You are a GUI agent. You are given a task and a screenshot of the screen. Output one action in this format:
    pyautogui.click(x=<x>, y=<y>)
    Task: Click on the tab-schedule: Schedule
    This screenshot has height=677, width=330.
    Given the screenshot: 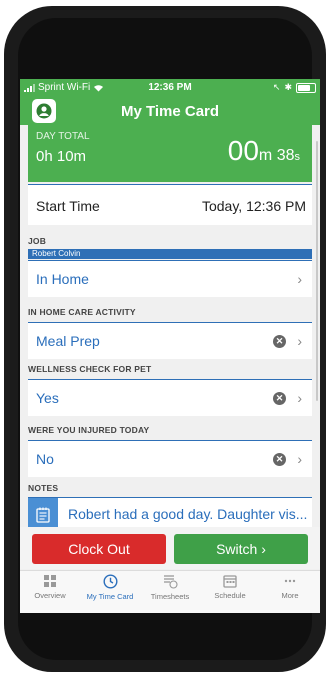 What is the action you would take?
    pyautogui.click(x=230, y=592)
    